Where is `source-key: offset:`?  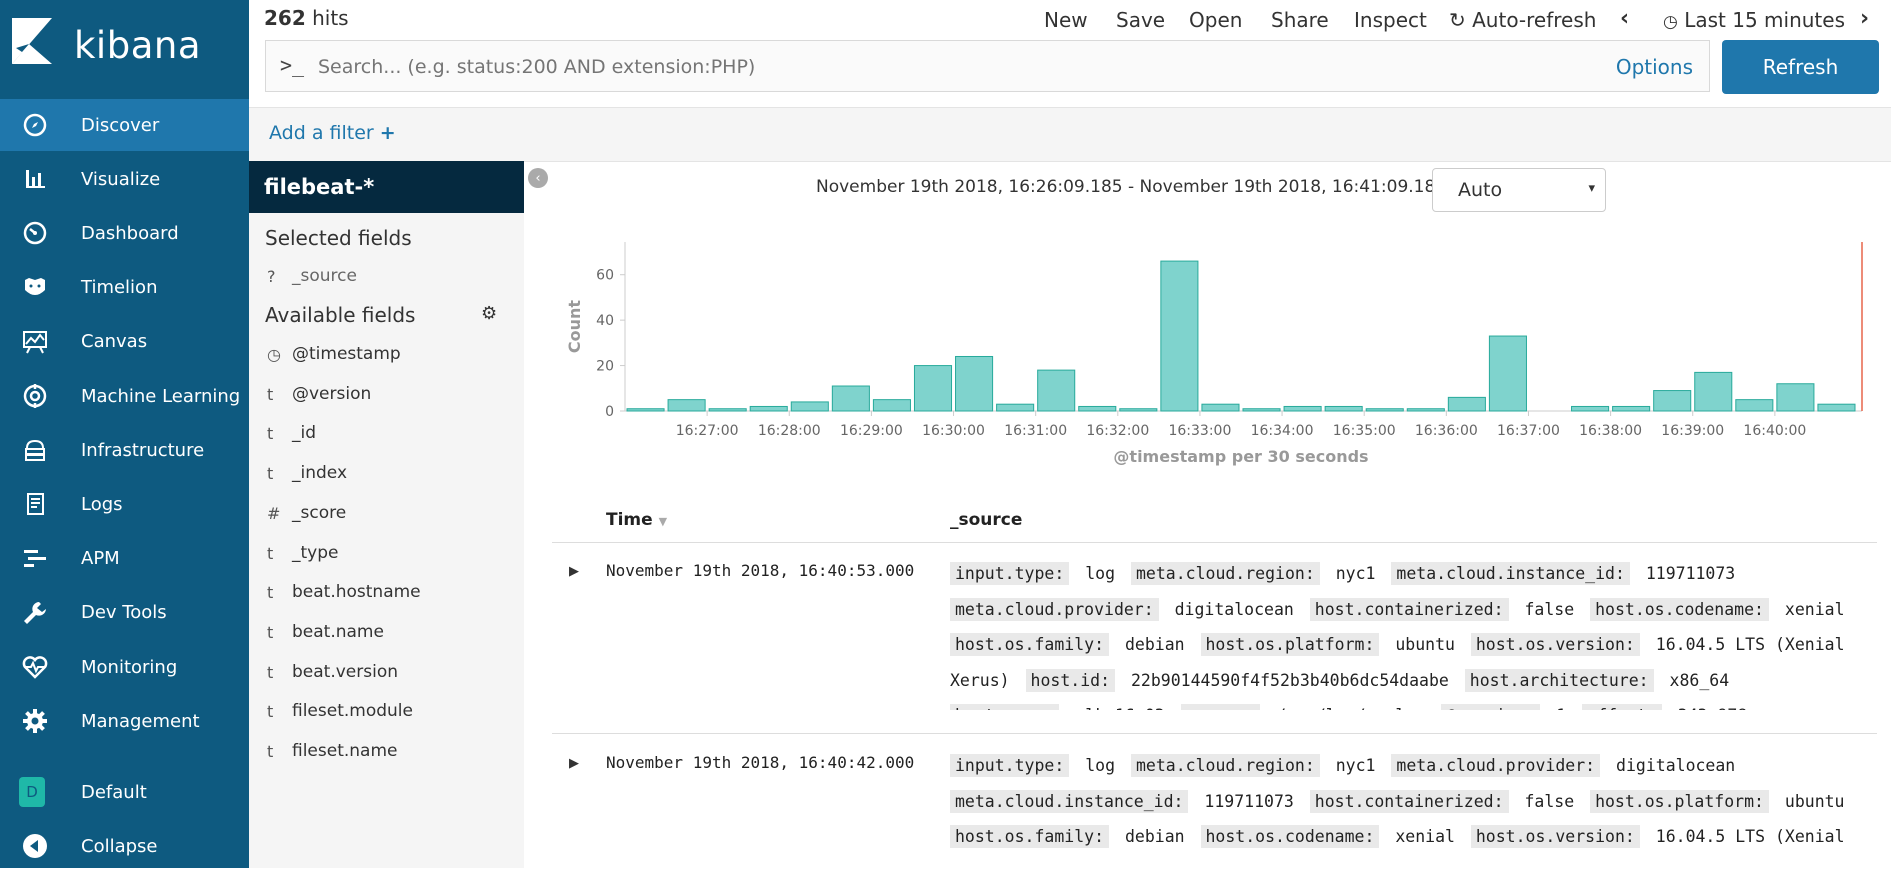 source-key: offset: is located at coordinates (1622, 707).